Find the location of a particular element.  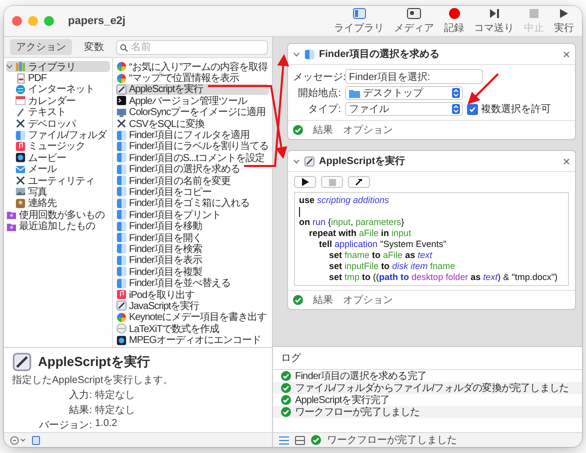

library-item: ファイル/フォルダ is located at coordinates (58, 135).